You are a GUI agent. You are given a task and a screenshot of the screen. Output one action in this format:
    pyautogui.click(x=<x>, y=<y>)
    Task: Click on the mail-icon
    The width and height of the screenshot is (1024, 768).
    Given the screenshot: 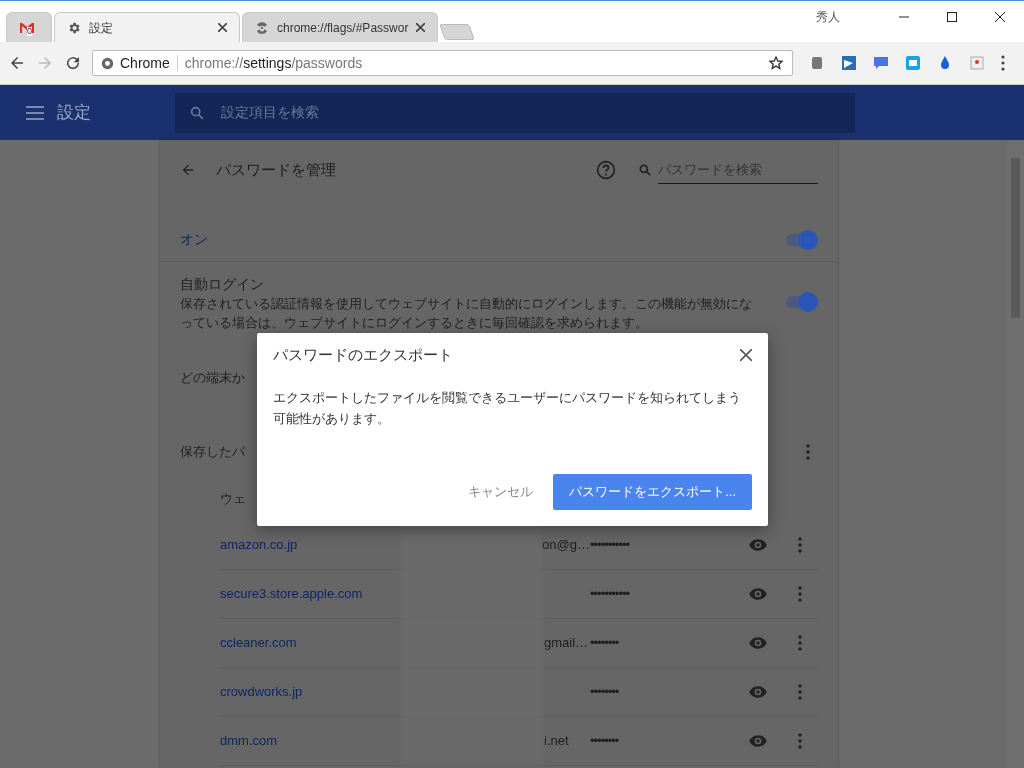 What is the action you would take?
    pyautogui.click(x=27, y=27)
    